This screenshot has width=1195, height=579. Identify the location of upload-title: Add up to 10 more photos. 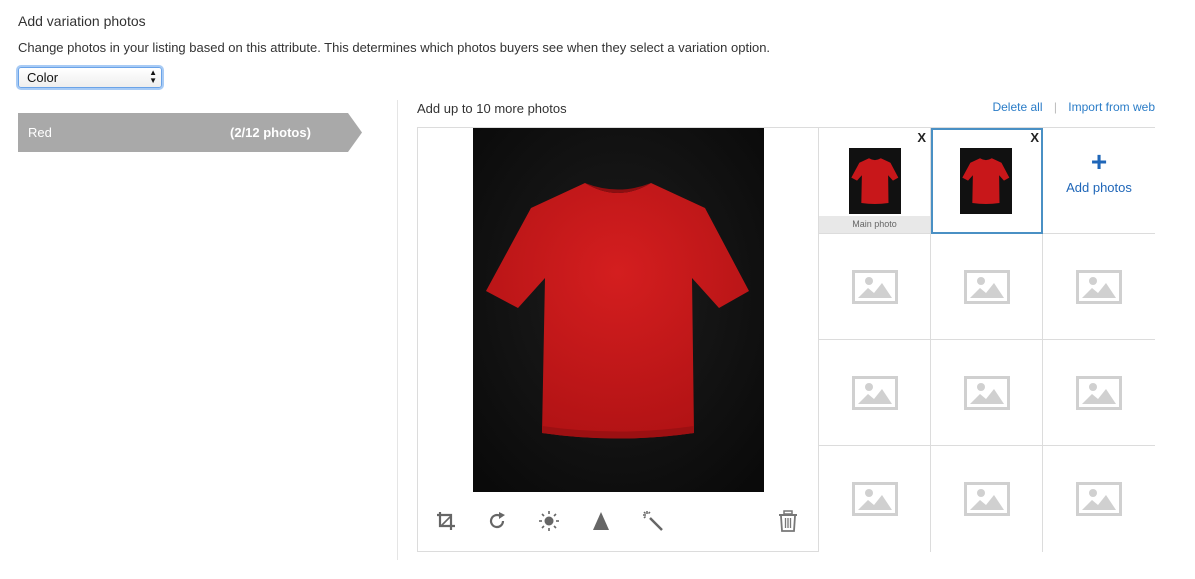
(492, 108).